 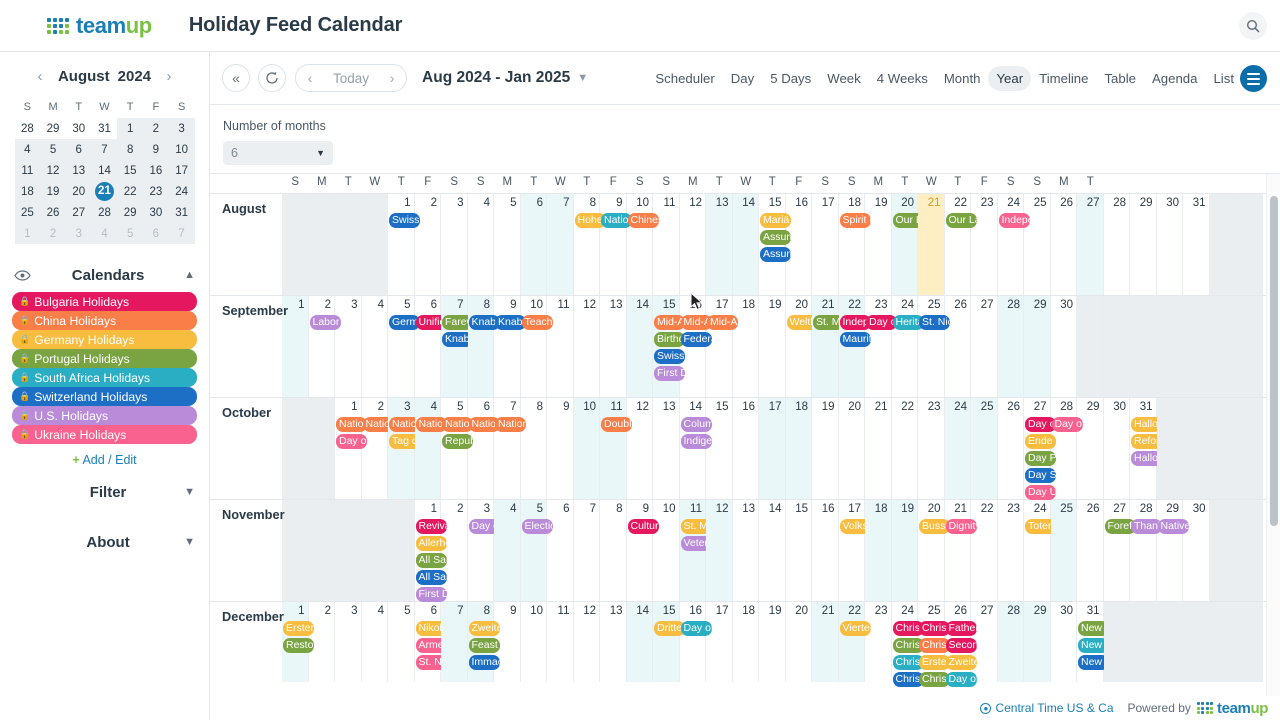 What do you see at coordinates (454, 550) in the screenshot?
I see `year-grid-day-cell: 2` at bounding box center [454, 550].